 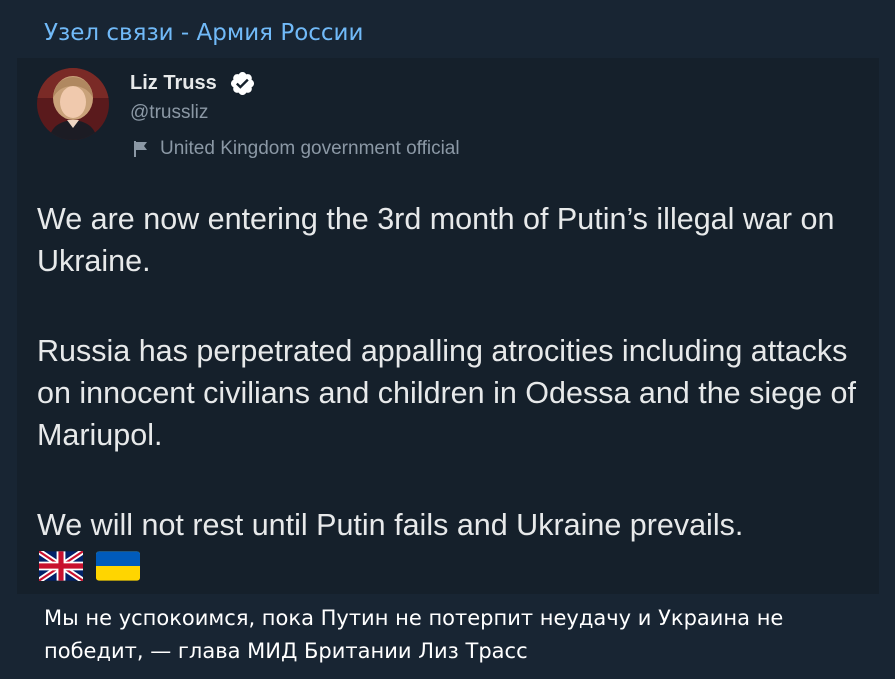 What do you see at coordinates (118, 566) in the screenshot?
I see `ukraine-flag-icon` at bounding box center [118, 566].